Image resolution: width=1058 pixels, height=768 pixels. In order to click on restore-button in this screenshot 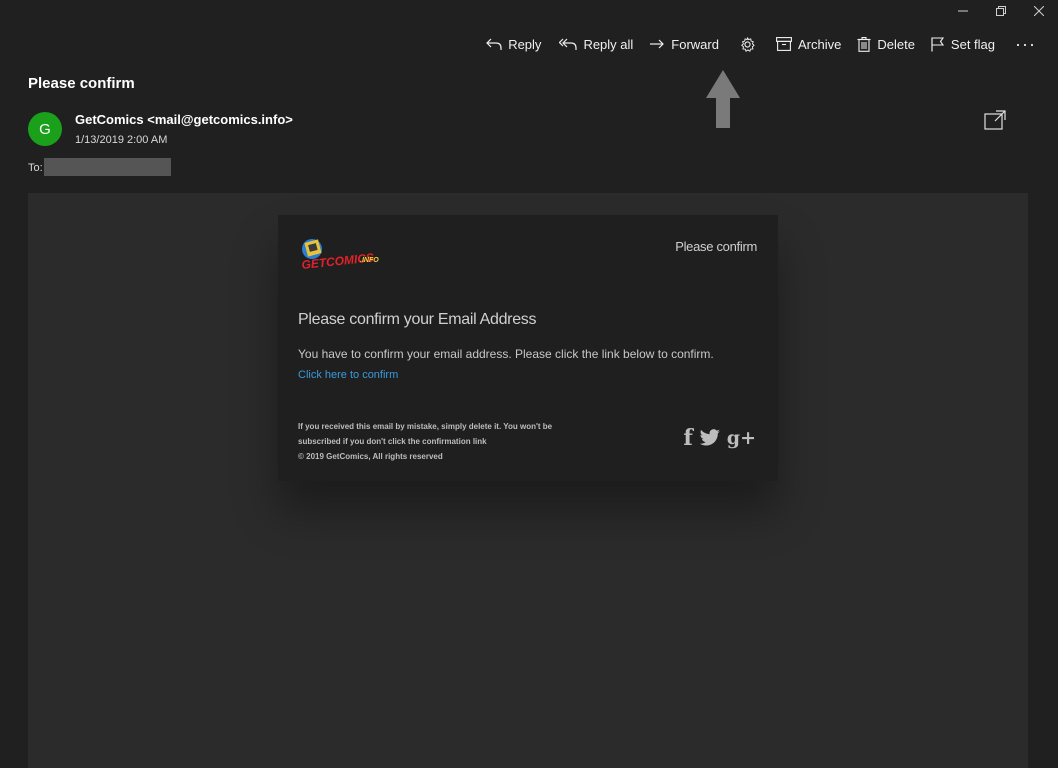, I will do `click(1001, 11)`.